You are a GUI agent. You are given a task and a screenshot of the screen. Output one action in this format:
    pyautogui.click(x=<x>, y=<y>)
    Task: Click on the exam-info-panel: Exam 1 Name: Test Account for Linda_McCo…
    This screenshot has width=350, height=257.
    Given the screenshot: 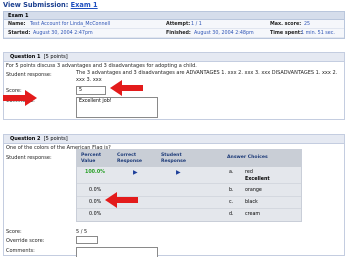 What is the action you would take?
    pyautogui.click(x=174, y=25)
    